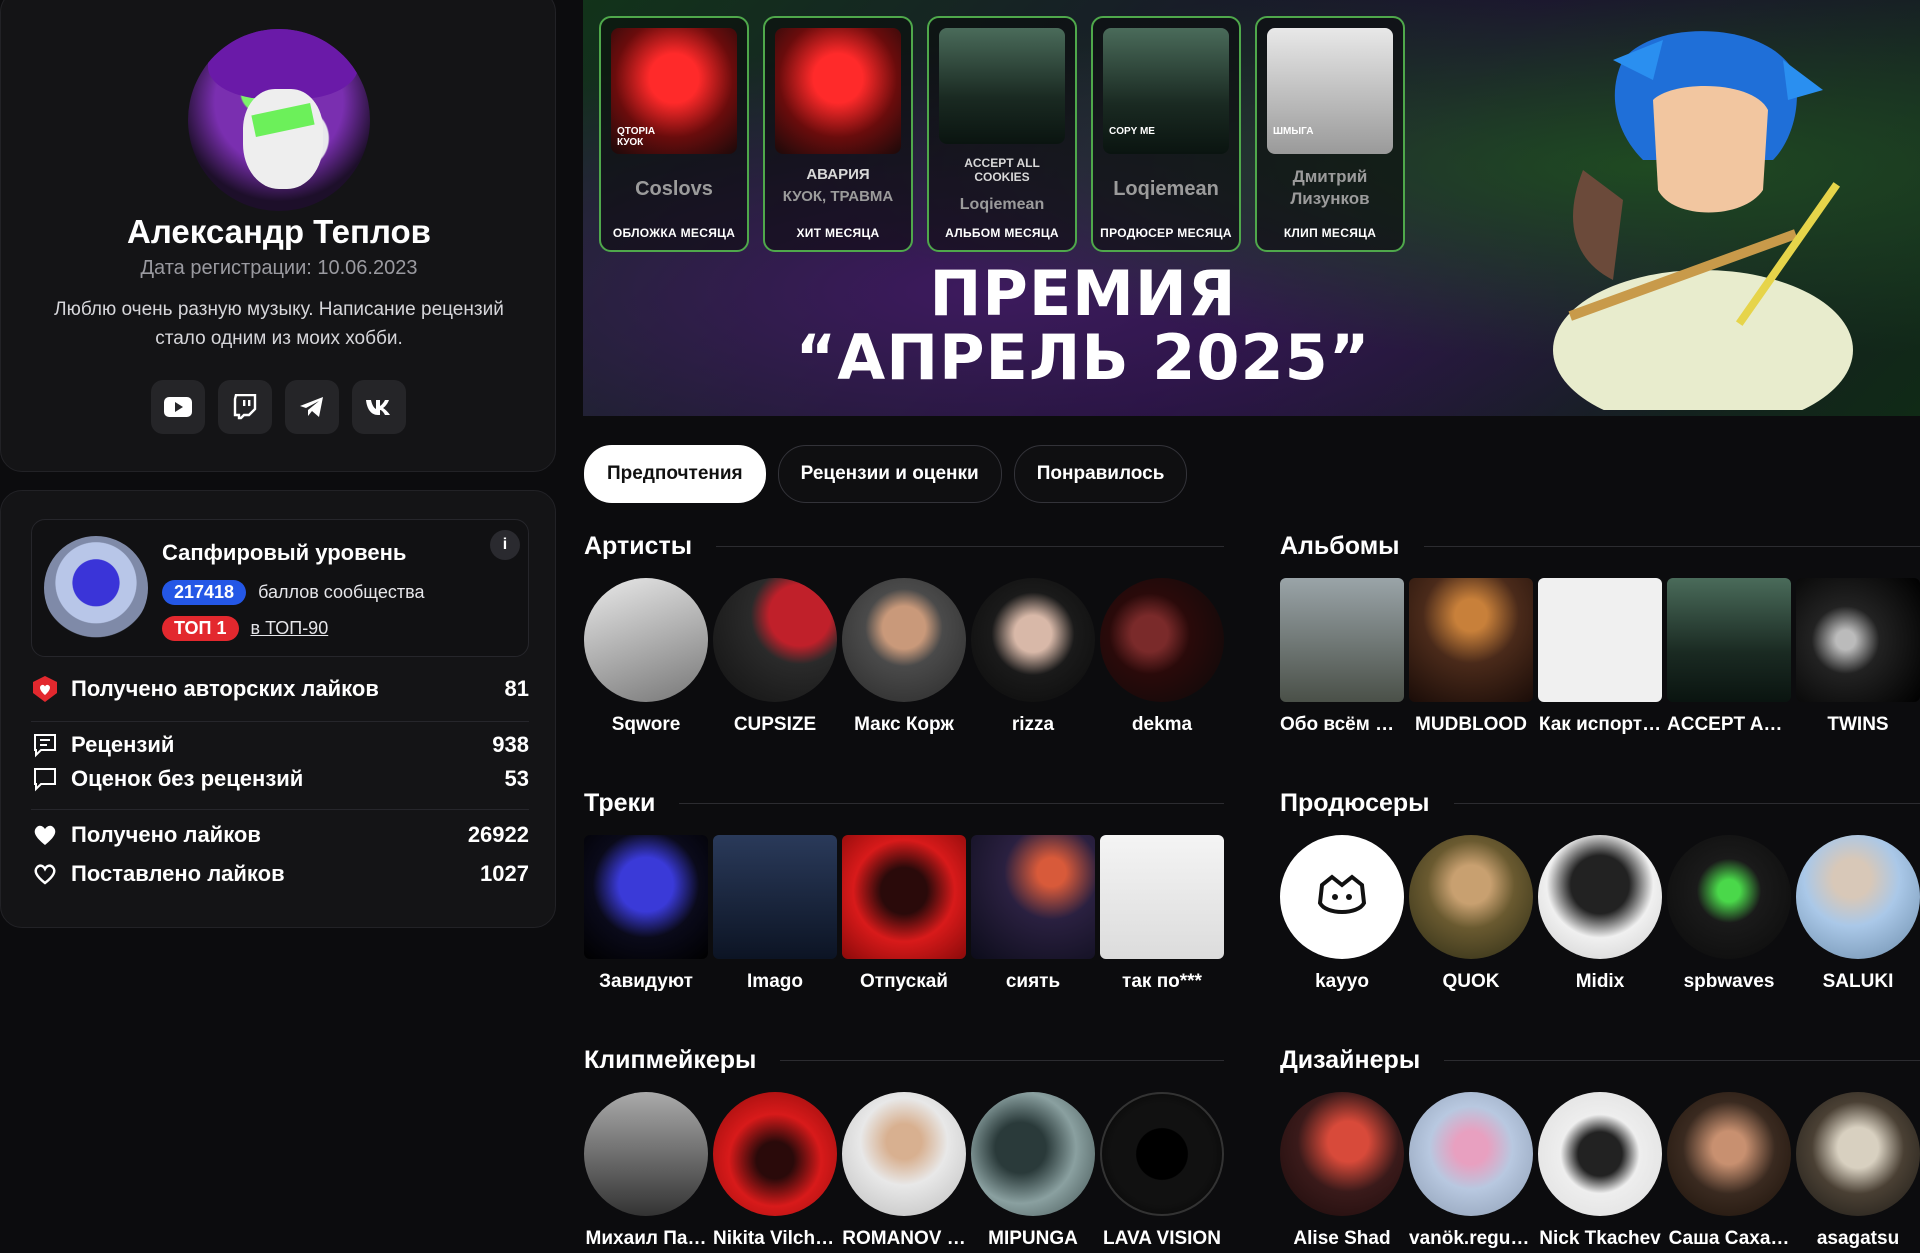  I want to click on award-card-clip: Дмитрий Лизунков КЛИП МЕСЯЦА ШМЫГА, so click(1330, 134).